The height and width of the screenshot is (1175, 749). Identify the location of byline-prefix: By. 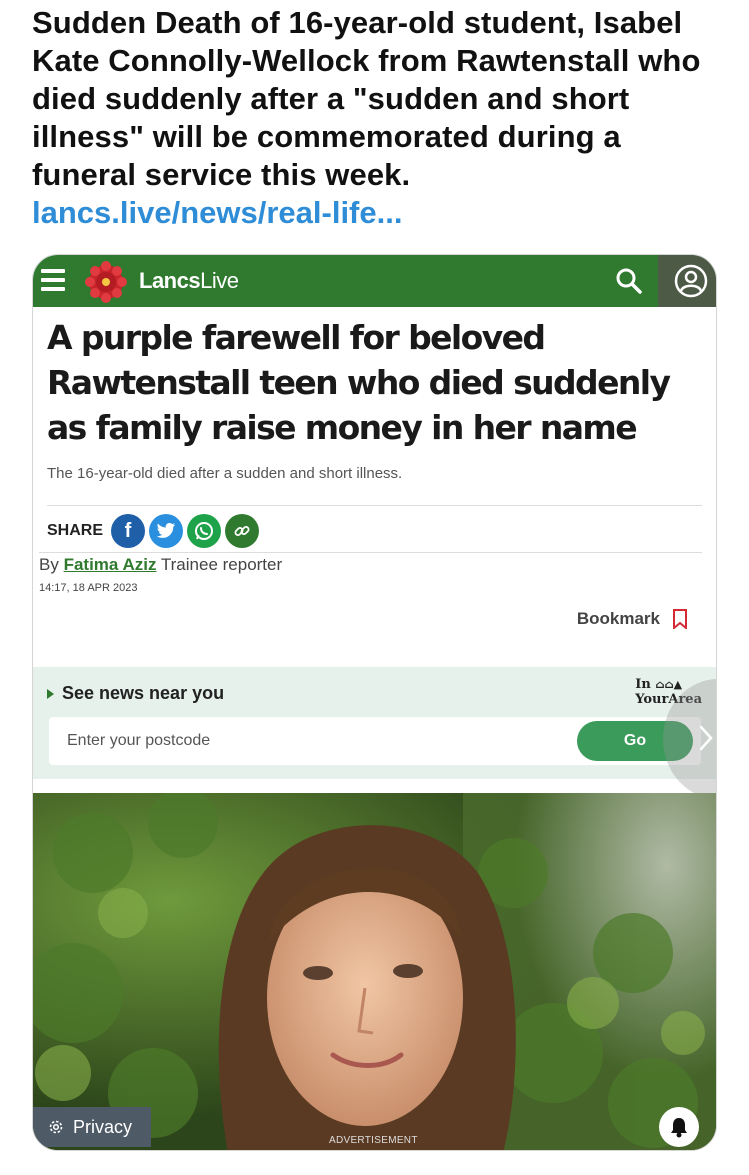
(49, 564).